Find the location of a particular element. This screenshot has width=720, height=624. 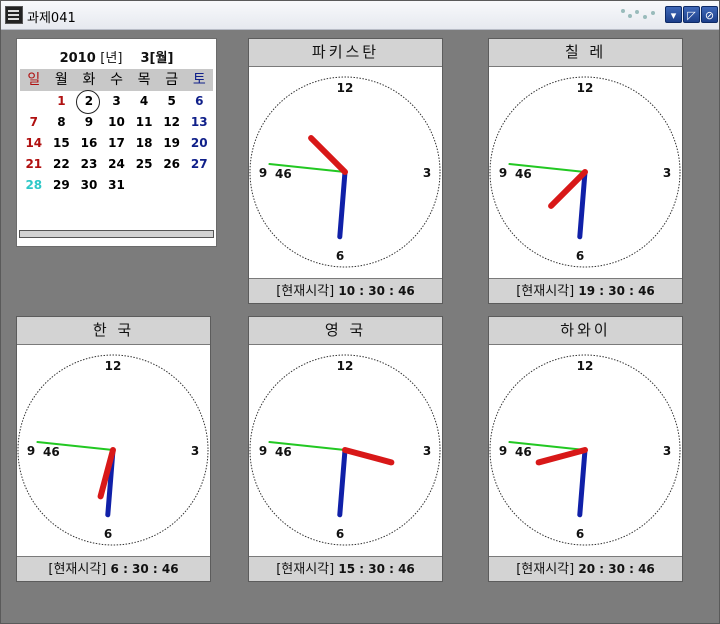

calendar-day-today: 2 is located at coordinates (89, 102).